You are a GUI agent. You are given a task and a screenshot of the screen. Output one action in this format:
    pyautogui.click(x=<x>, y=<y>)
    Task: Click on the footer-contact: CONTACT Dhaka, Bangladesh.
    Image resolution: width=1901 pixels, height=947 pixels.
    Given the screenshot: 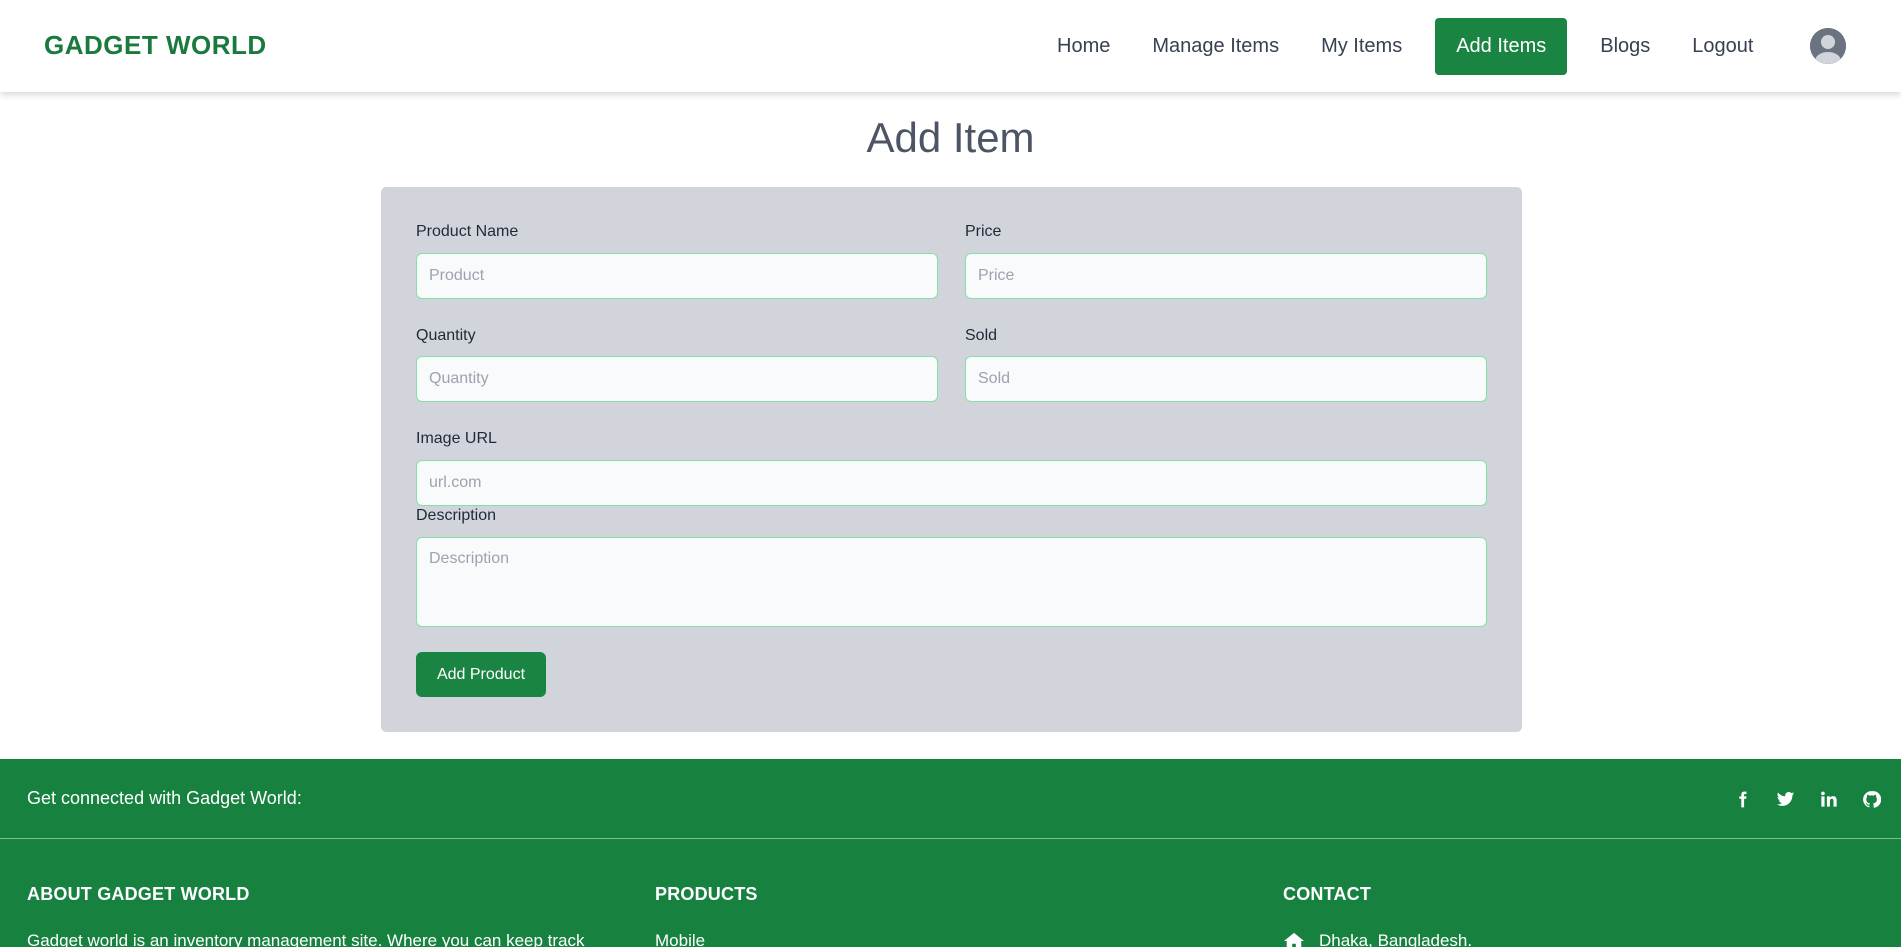 What is the action you would take?
    pyautogui.click(x=1377, y=915)
    